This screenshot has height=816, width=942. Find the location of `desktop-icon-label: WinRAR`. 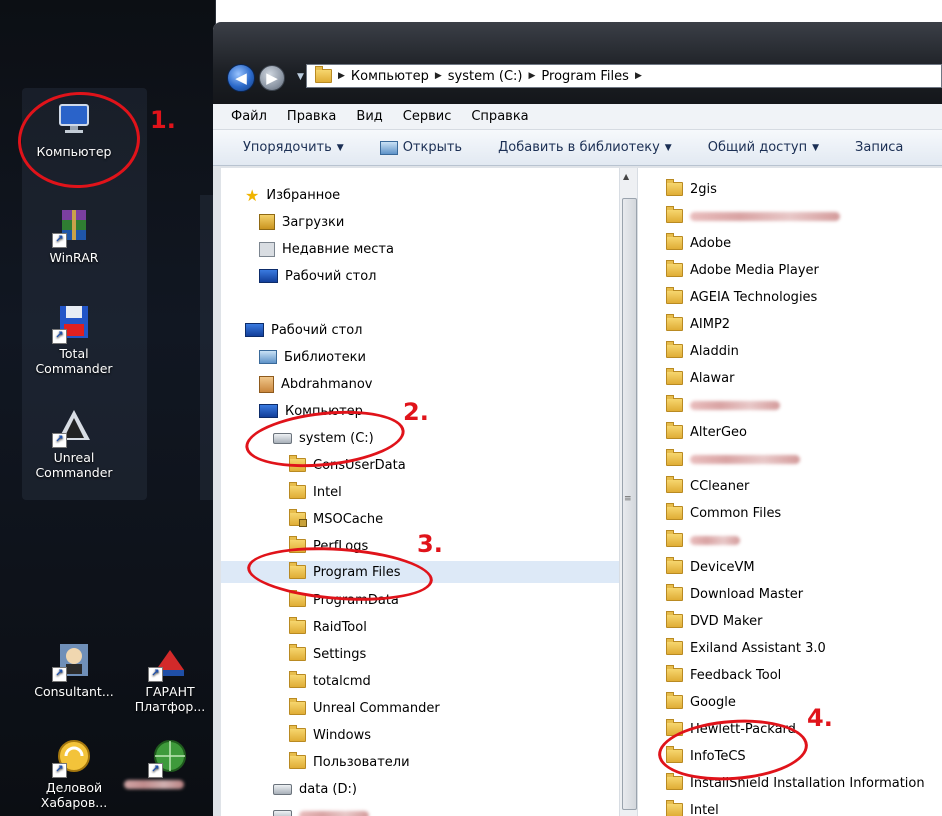

desktop-icon-label: WinRAR is located at coordinates (74, 257).